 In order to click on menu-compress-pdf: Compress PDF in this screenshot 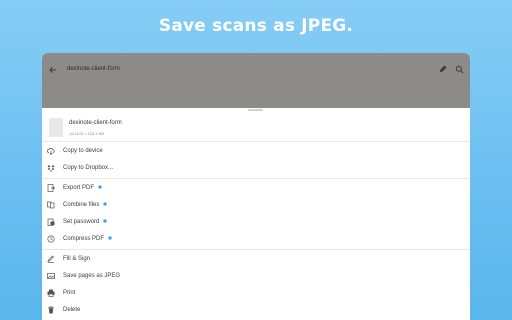, I will do `click(256, 239)`.